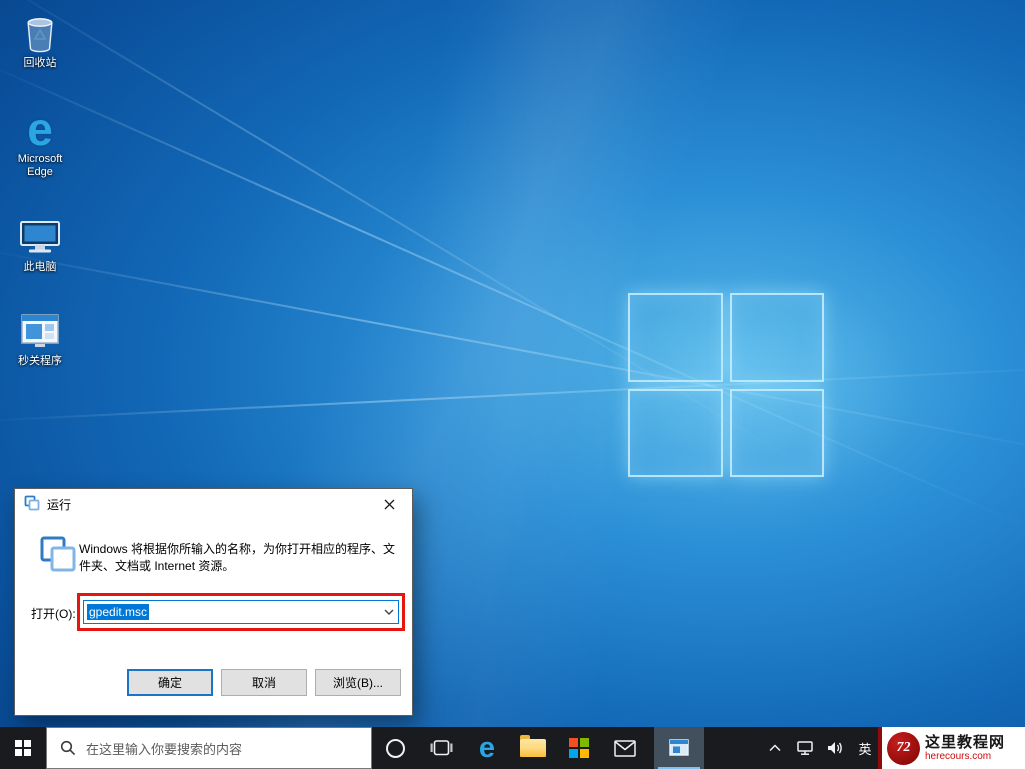 Image resolution: width=1025 pixels, height=769 pixels. I want to click on this-pc-icon, so click(40, 235).